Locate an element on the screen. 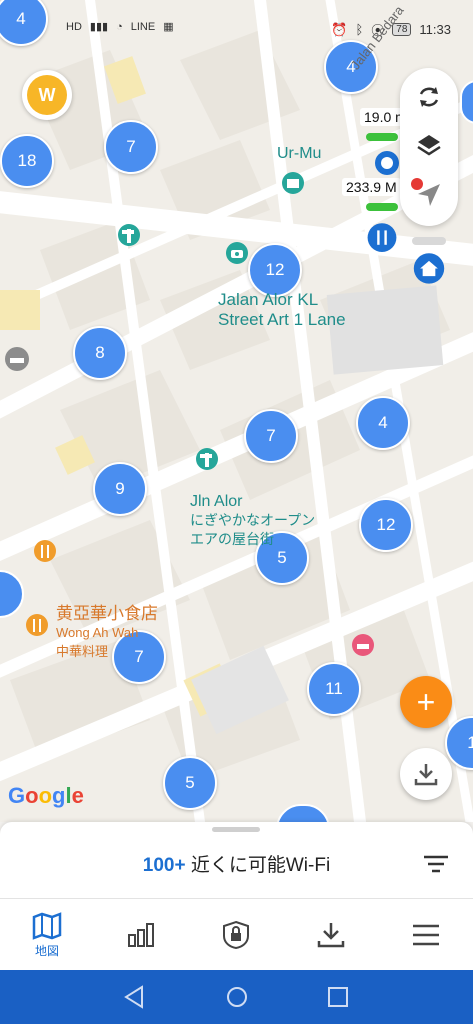  signal-icon: ▮▮▮ is located at coordinates (99, 27).